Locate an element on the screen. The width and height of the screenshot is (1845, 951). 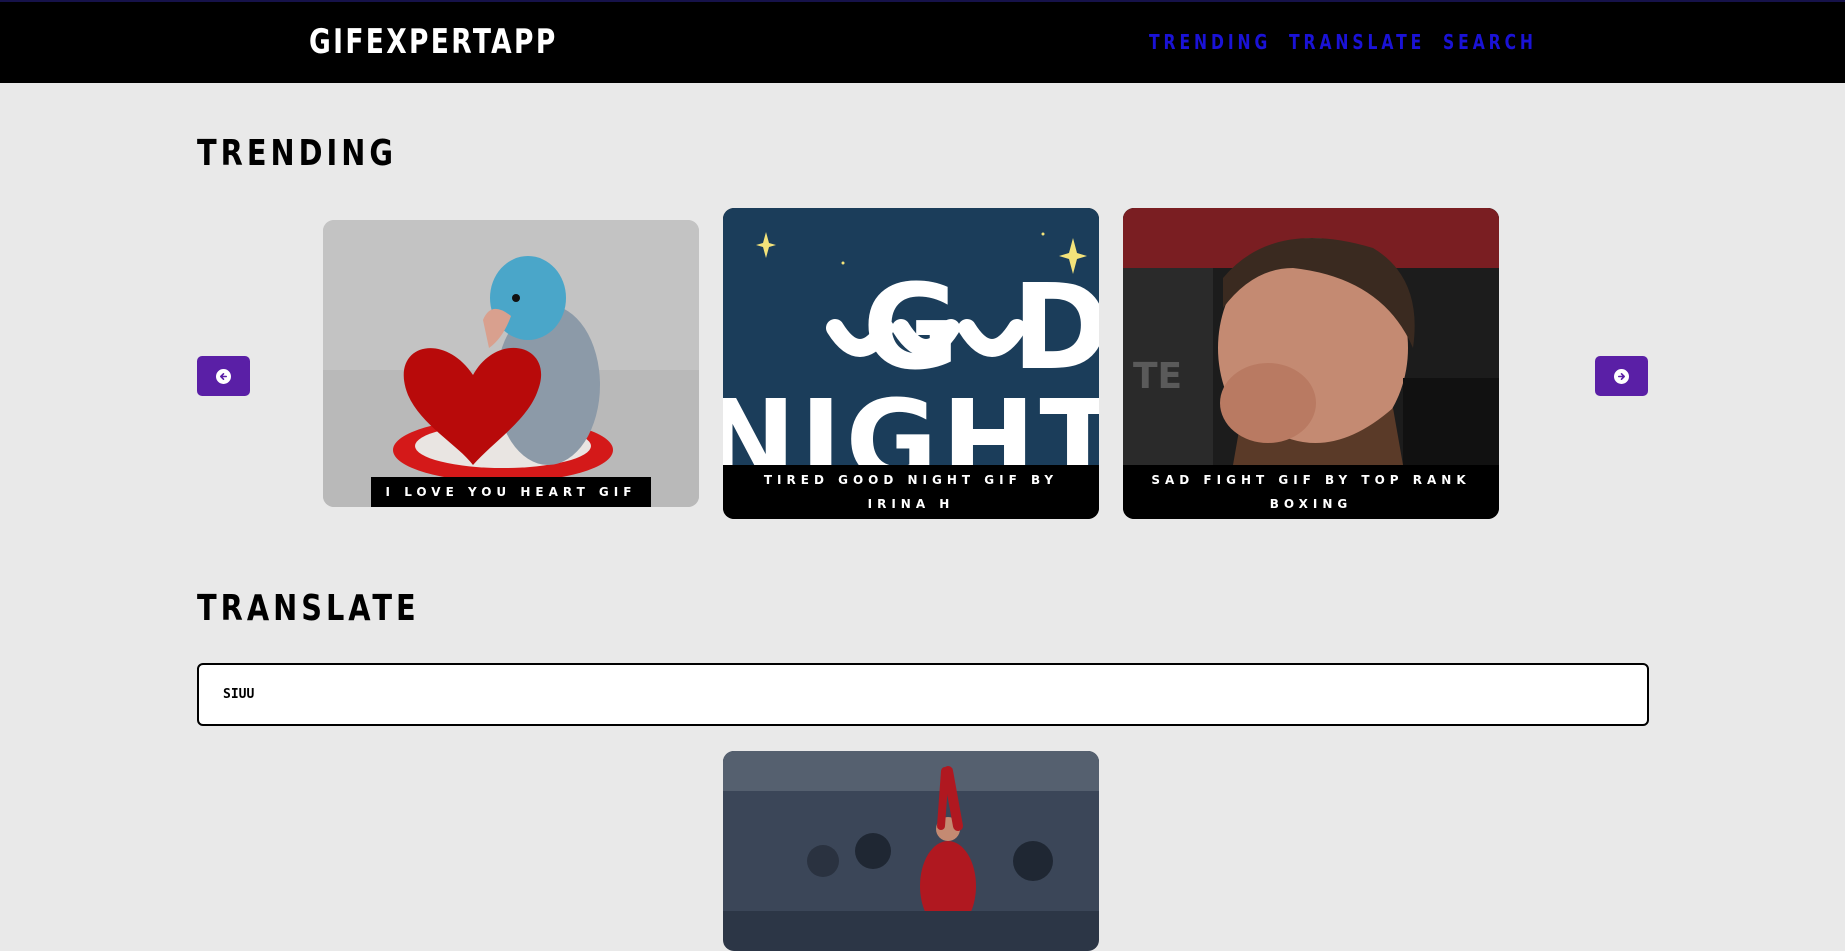
gif-image: TE is located at coordinates (1311, 336).